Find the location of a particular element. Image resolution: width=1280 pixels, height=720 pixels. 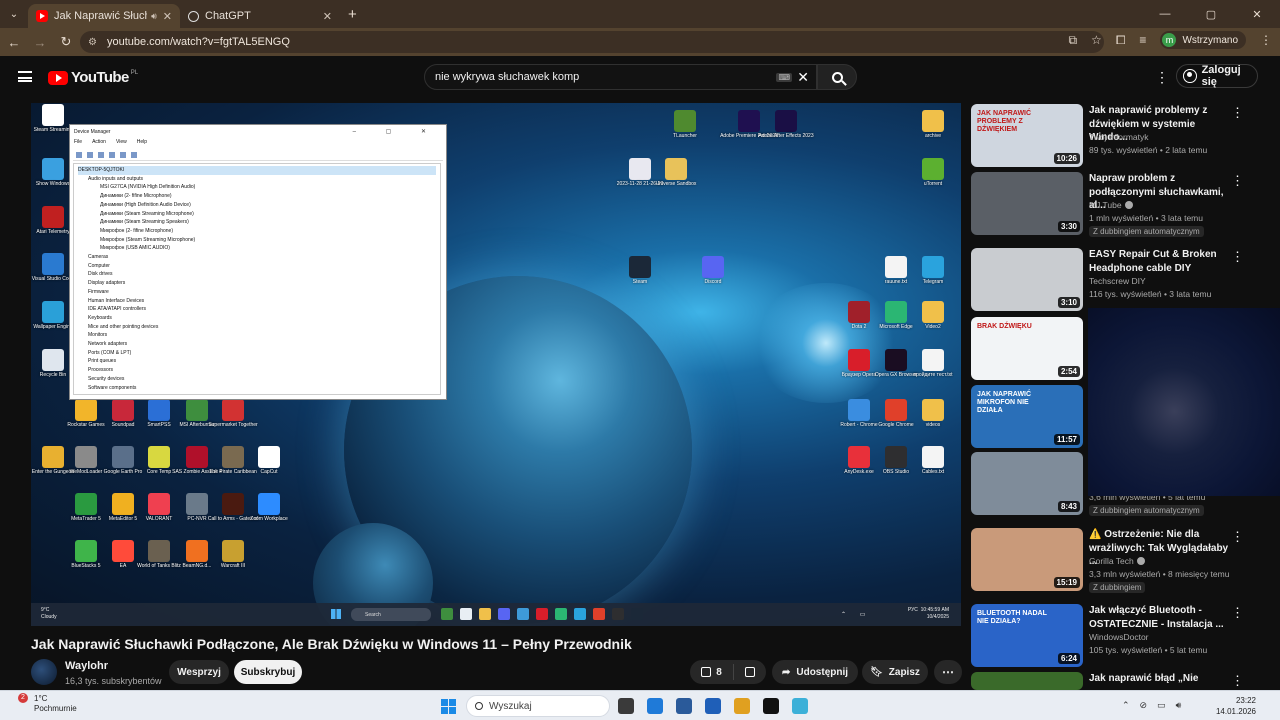

video-thumbnail: 3:30 is located at coordinates (1027, 203).